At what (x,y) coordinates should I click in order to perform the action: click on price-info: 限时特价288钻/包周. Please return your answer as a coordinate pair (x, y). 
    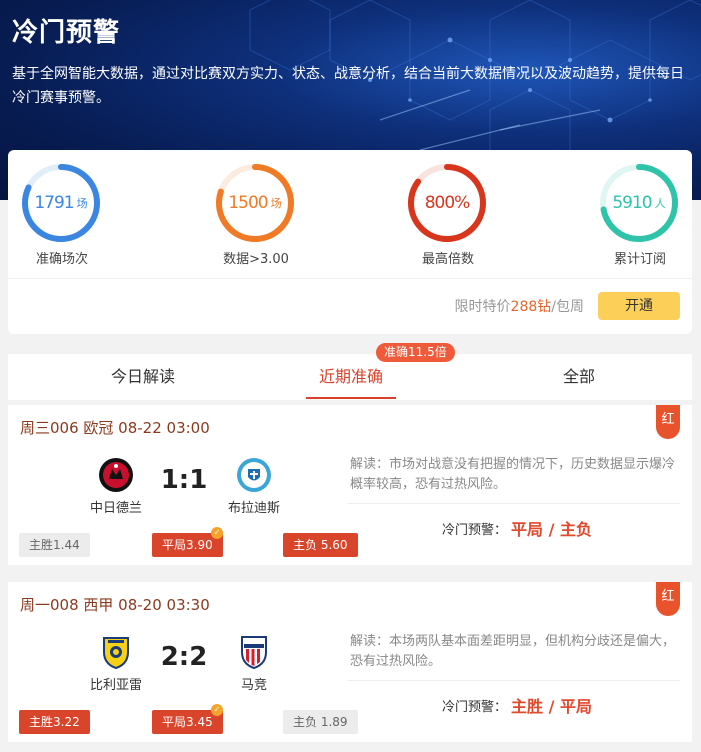
    Looking at the image, I should click on (519, 306).